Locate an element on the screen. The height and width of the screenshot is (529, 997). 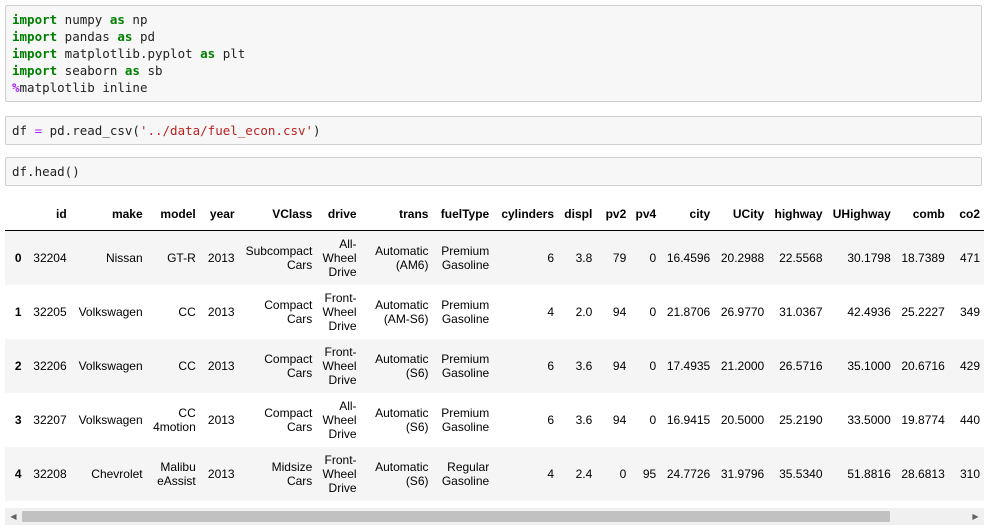
table-cell: Front- Wheel Drive is located at coordinates (338, 312).